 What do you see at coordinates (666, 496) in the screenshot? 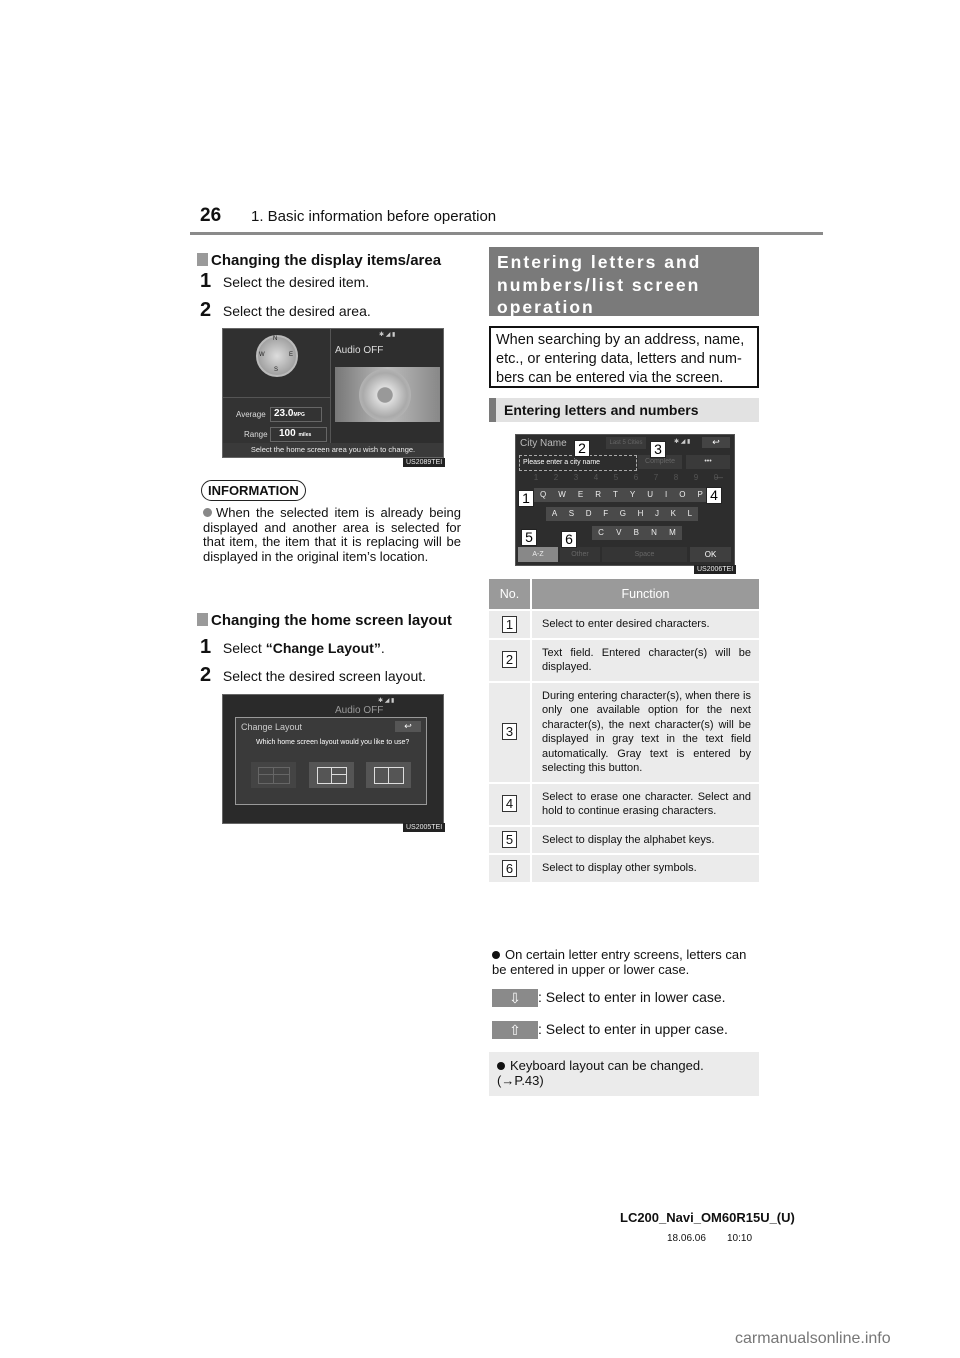
I see `key-i: I` at bounding box center [666, 496].